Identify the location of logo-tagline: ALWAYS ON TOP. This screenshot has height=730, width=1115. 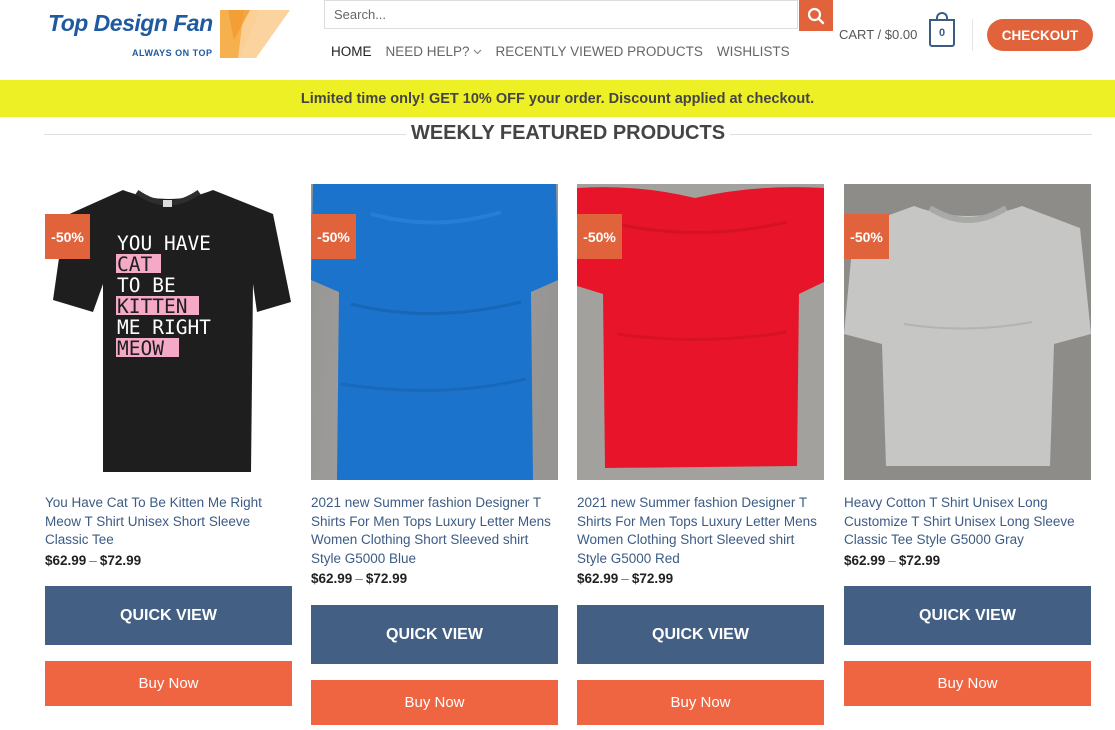
(172, 53).